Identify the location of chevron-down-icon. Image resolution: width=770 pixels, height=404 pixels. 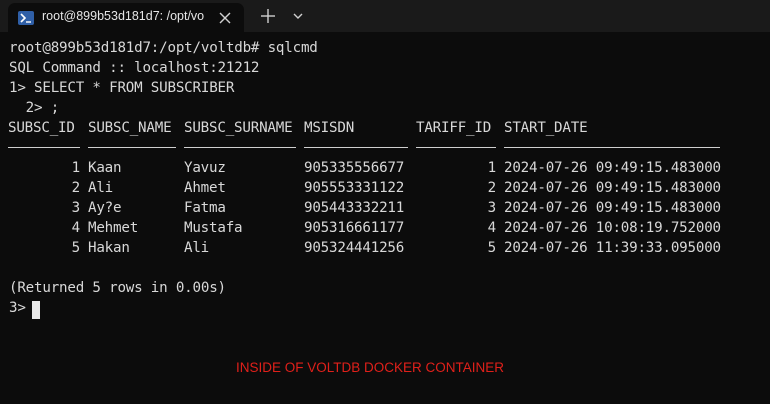
(298, 16).